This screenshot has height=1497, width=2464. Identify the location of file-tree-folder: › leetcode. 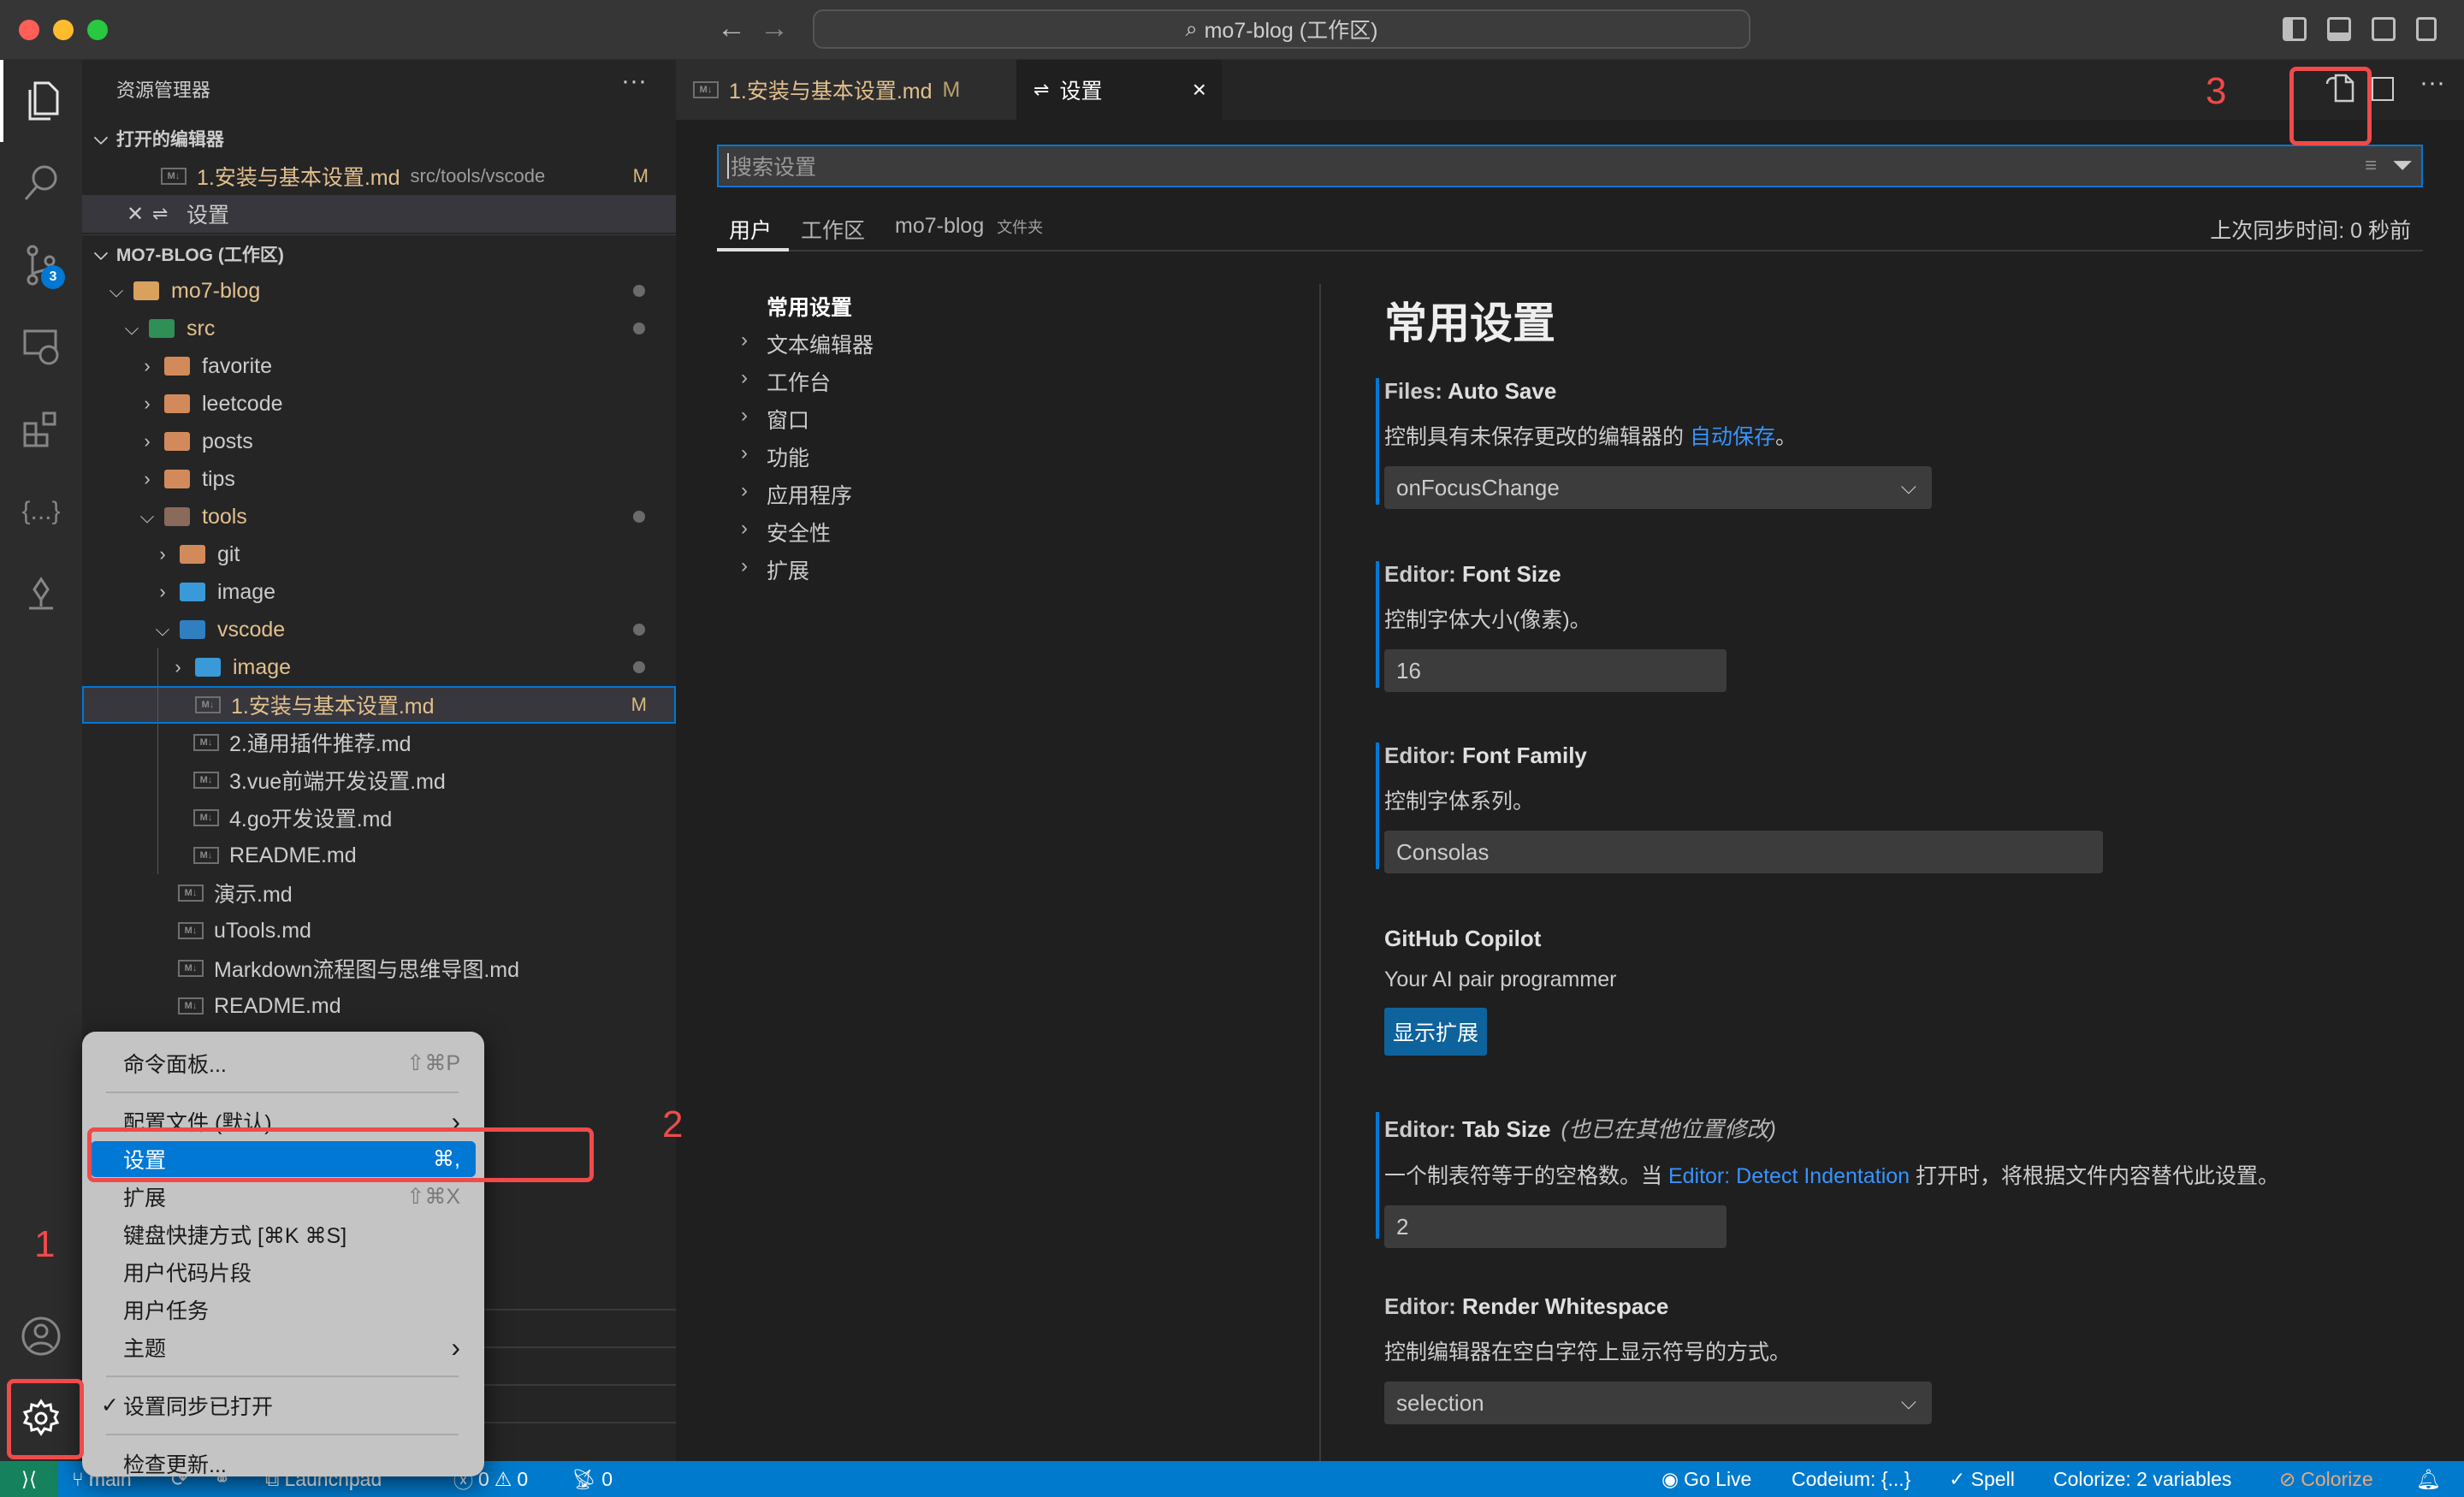
(379, 404).